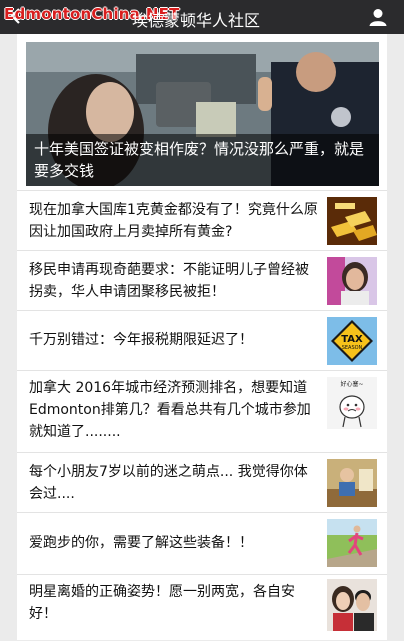 The height and width of the screenshot is (641, 404). I want to click on article-title: 现在加拿大国库1克黄金都没有了！究竟什么原因让加国政府上月卖掉所有黄金?, so click(173, 221).